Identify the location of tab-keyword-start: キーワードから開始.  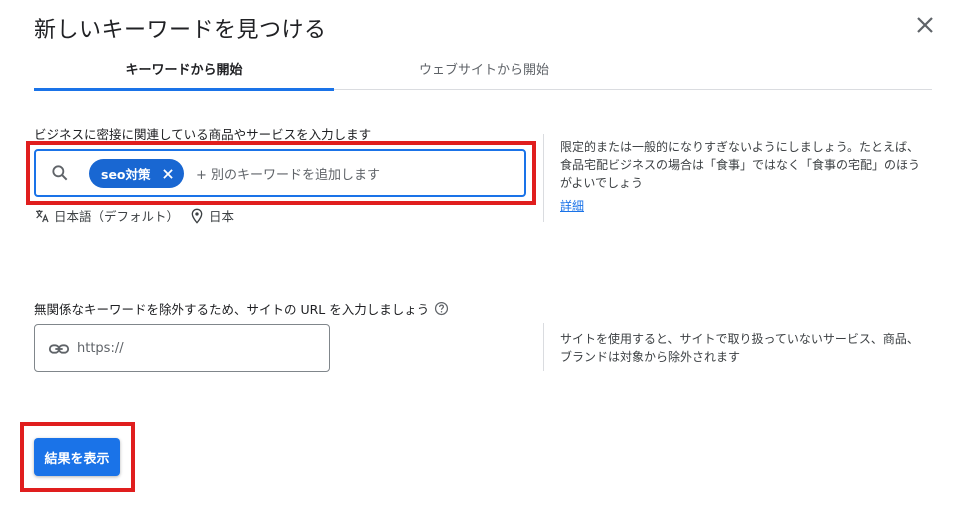
(184, 68).